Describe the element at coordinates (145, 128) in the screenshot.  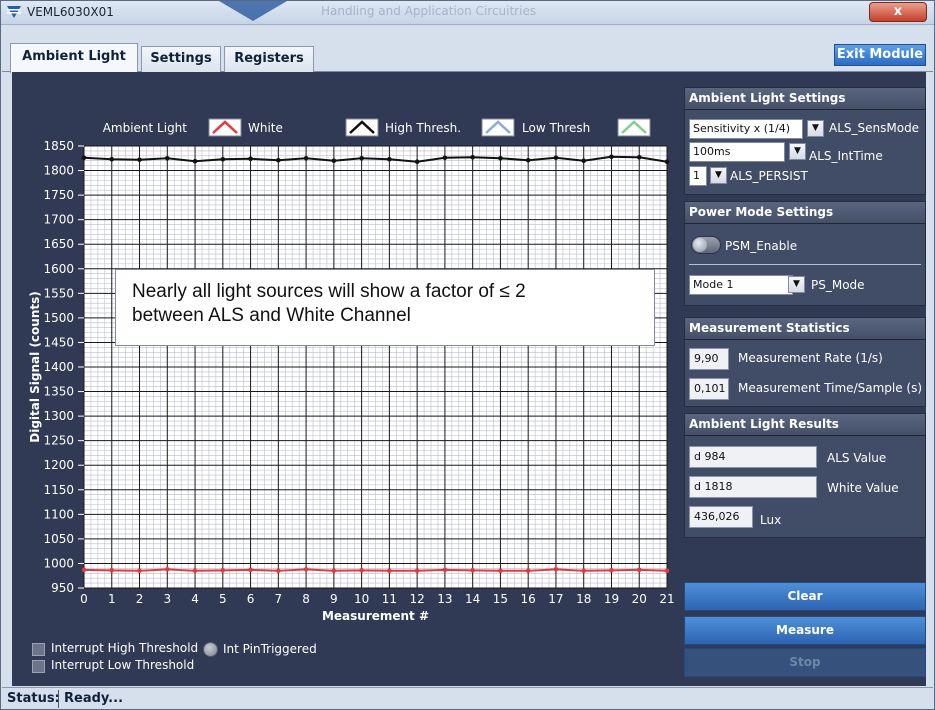
I see `legend-label-ambient-light: Ambient Light` at that location.